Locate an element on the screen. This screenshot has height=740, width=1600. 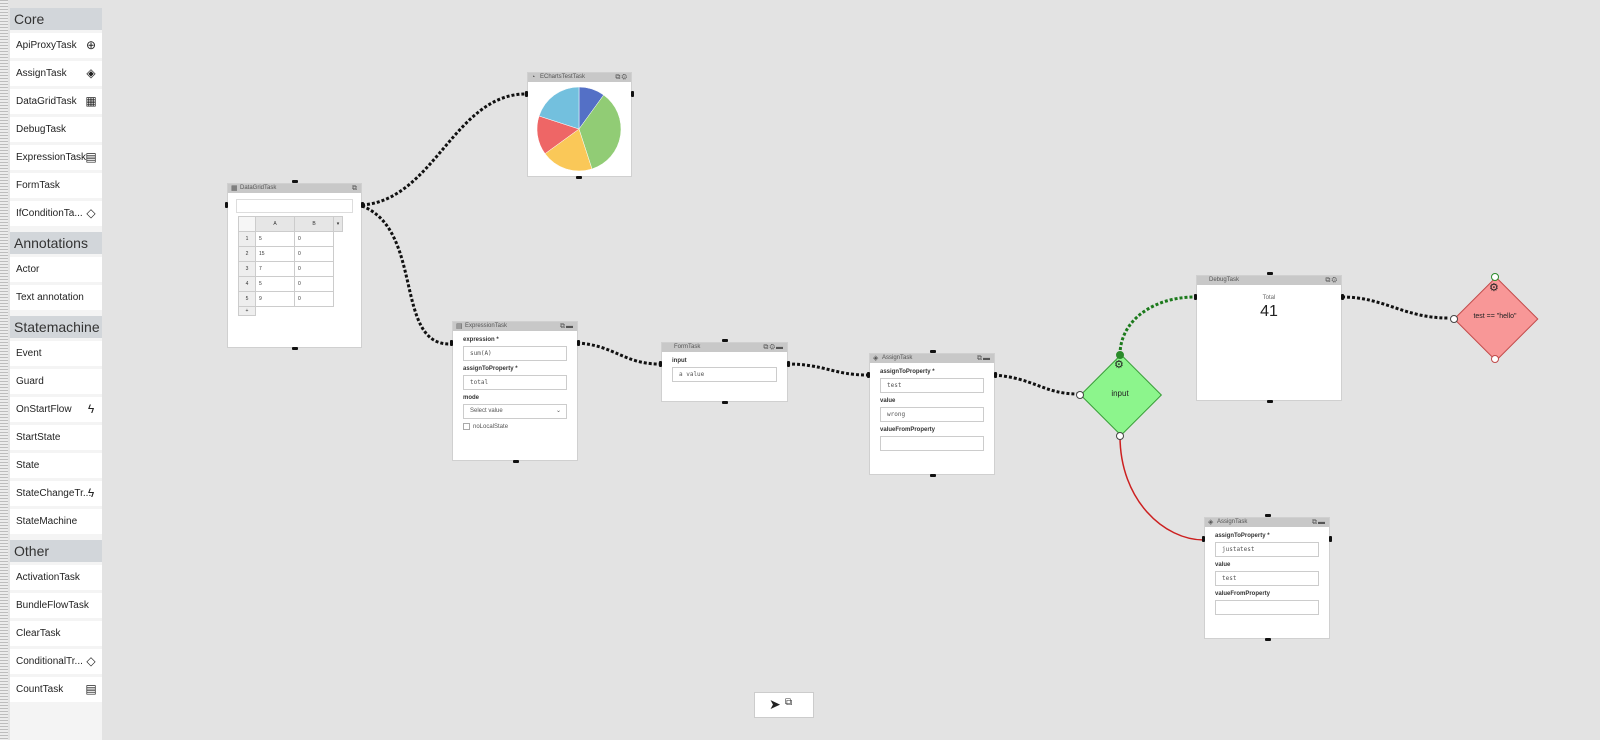
palette-item: State is located at coordinates (56, 465).